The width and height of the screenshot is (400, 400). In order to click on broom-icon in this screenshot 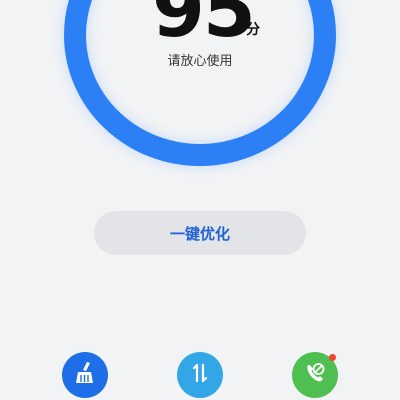, I will do `click(85, 375)`.